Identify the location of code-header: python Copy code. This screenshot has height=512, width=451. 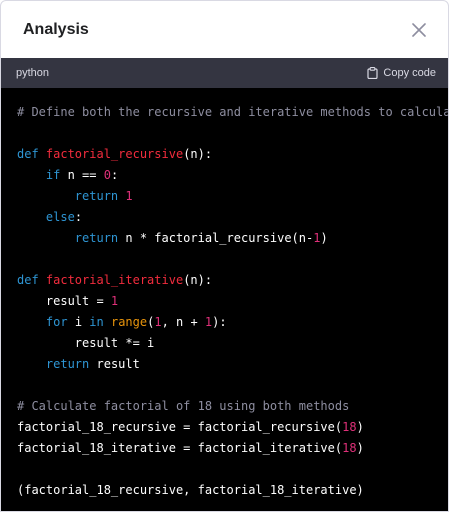
(224, 73).